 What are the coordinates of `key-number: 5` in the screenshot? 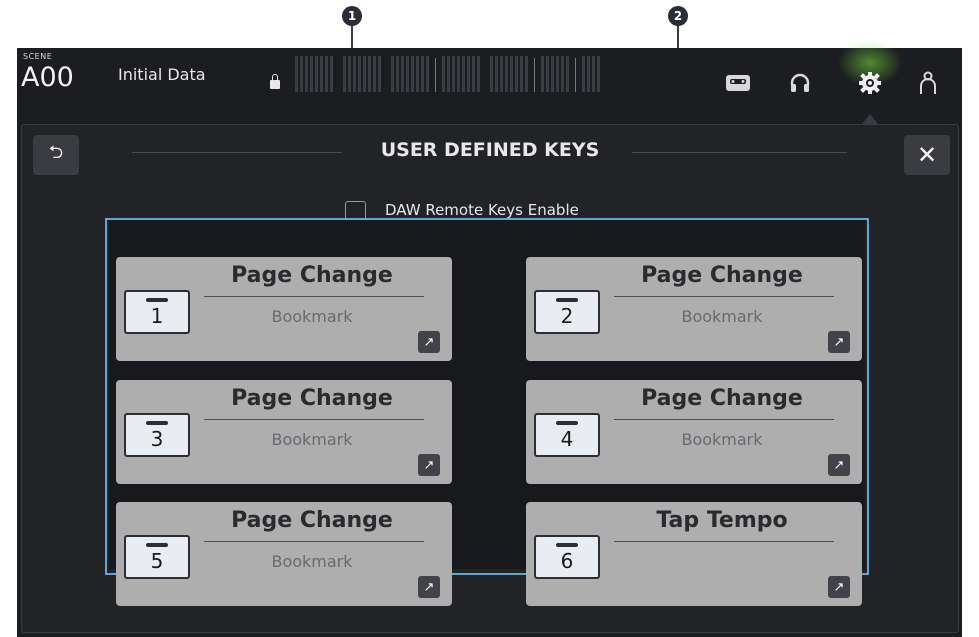 It's located at (157, 561).